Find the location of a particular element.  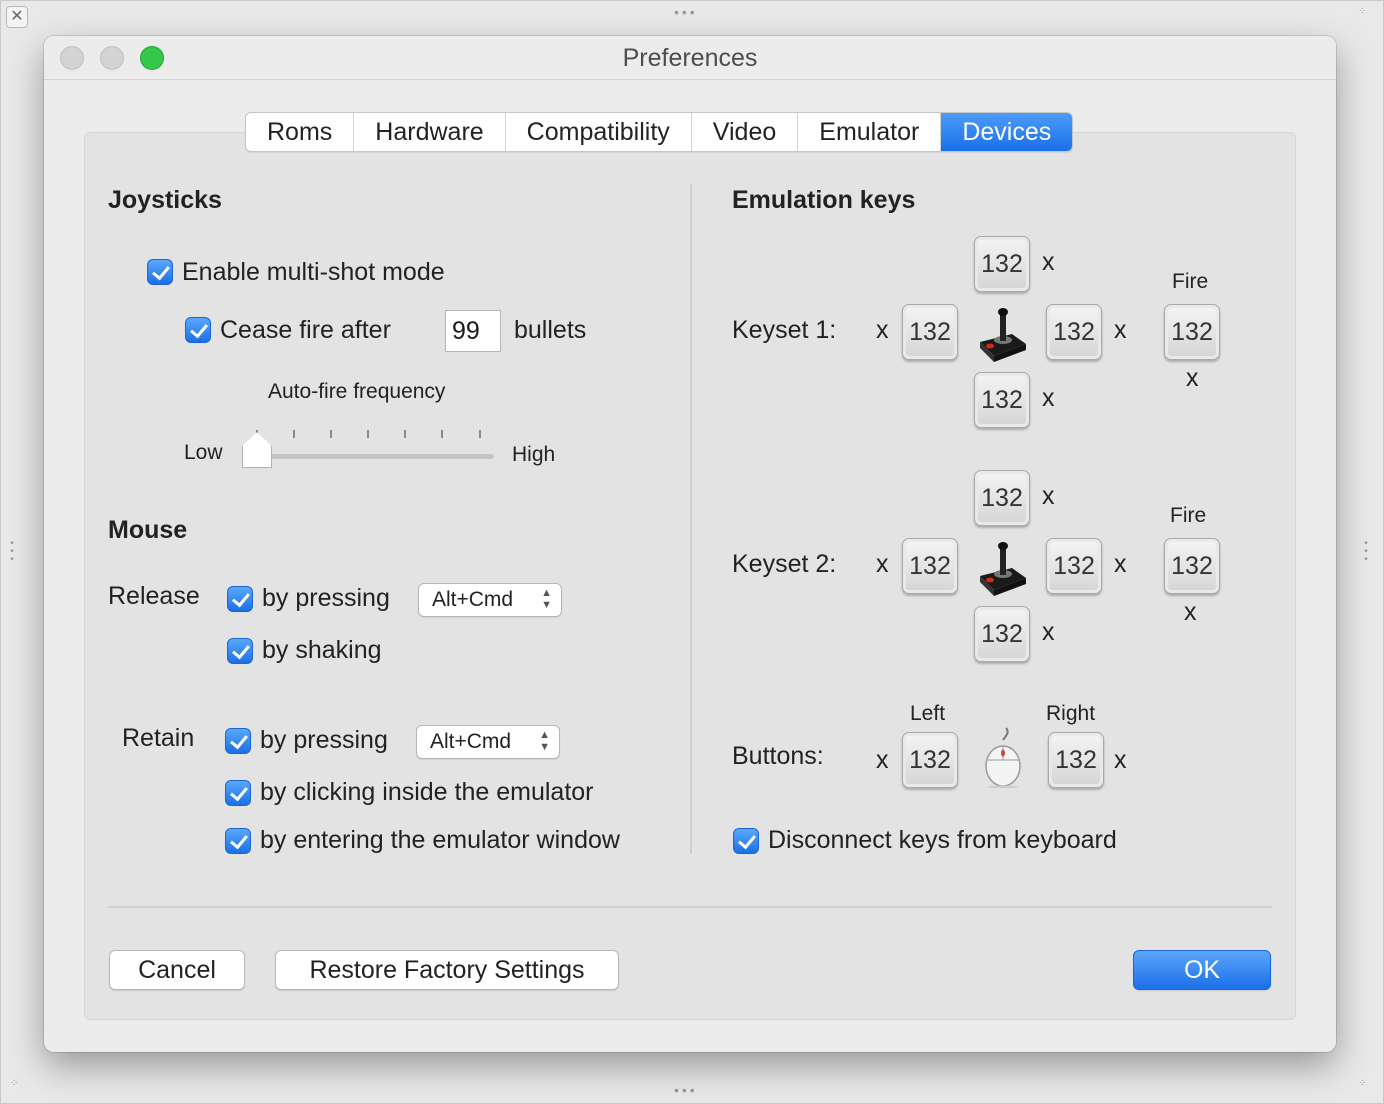

frame-close-icon: ✕ is located at coordinates (17, 17).